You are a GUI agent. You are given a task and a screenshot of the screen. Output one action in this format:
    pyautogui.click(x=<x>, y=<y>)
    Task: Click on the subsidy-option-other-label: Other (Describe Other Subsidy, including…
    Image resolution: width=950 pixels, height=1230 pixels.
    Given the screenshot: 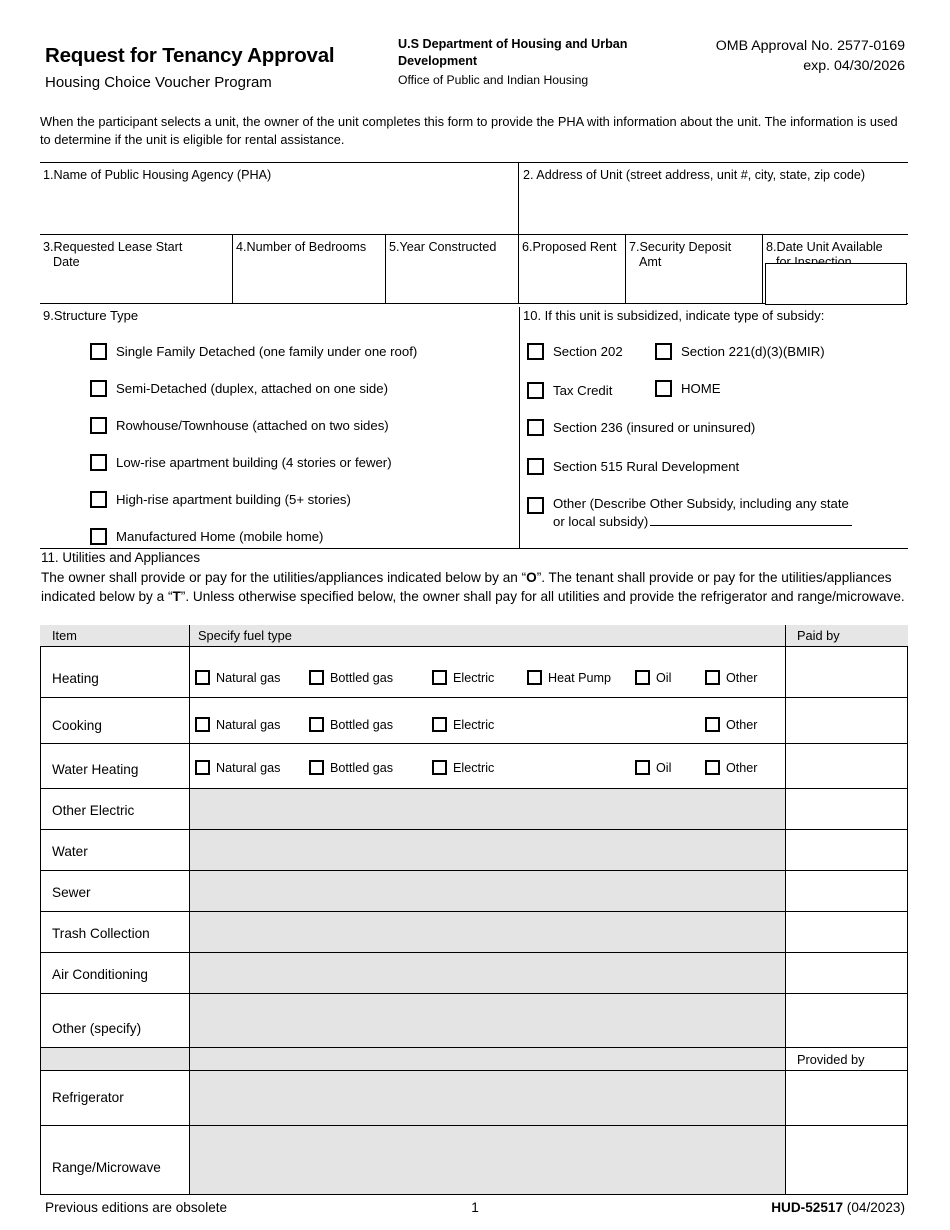 What is the action you would take?
    pyautogui.click(x=728, y=513)
    